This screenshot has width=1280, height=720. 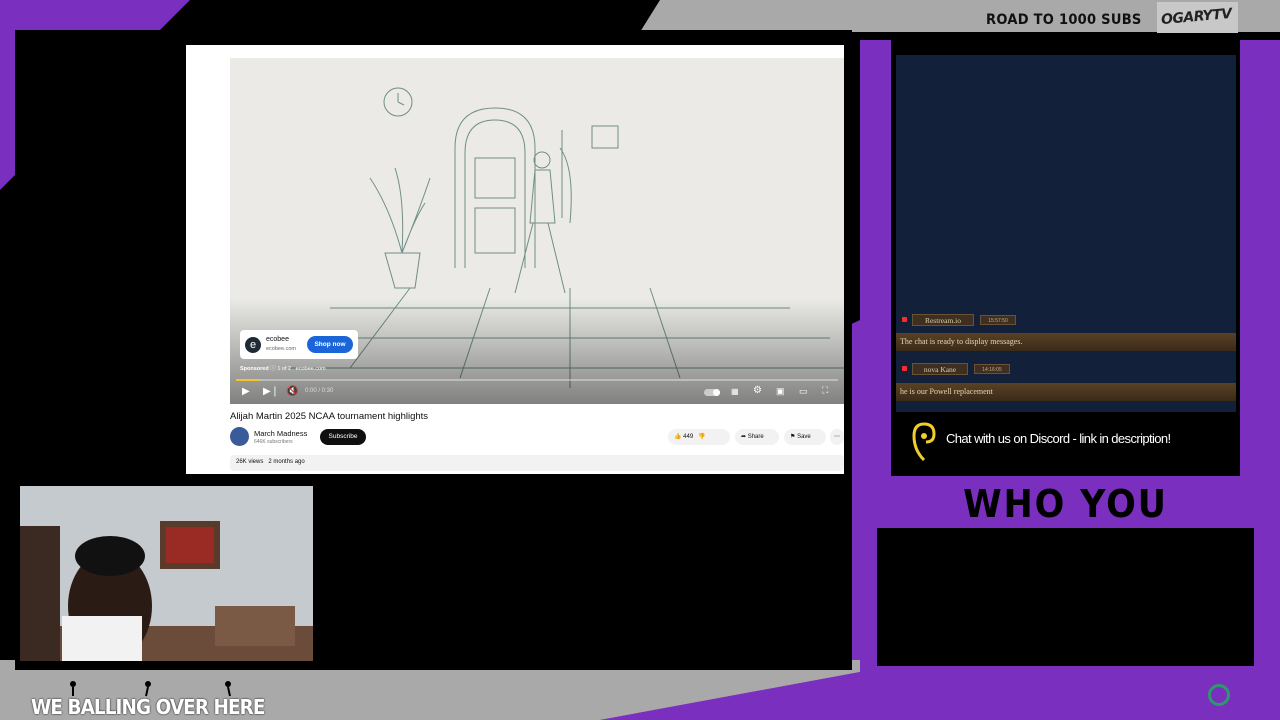 What do you see at coordinates (837, 437) in the screenshot?
I see `more-icon: ⋯` at bounding box center [837, 437].